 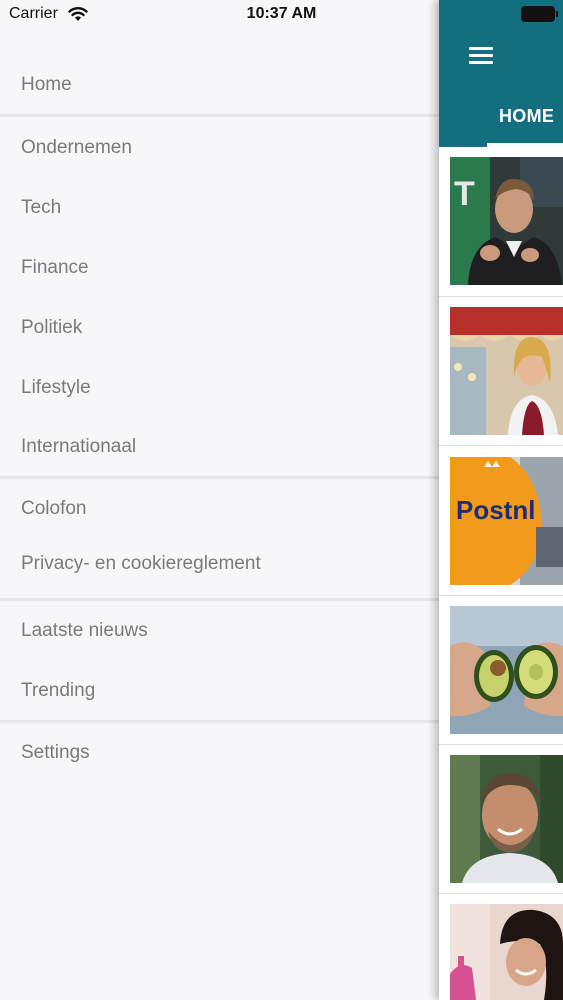 What do you see at coordinates (539, 14) in the screenshot?
I see `battery-icon` at bounding box center [539, 14].